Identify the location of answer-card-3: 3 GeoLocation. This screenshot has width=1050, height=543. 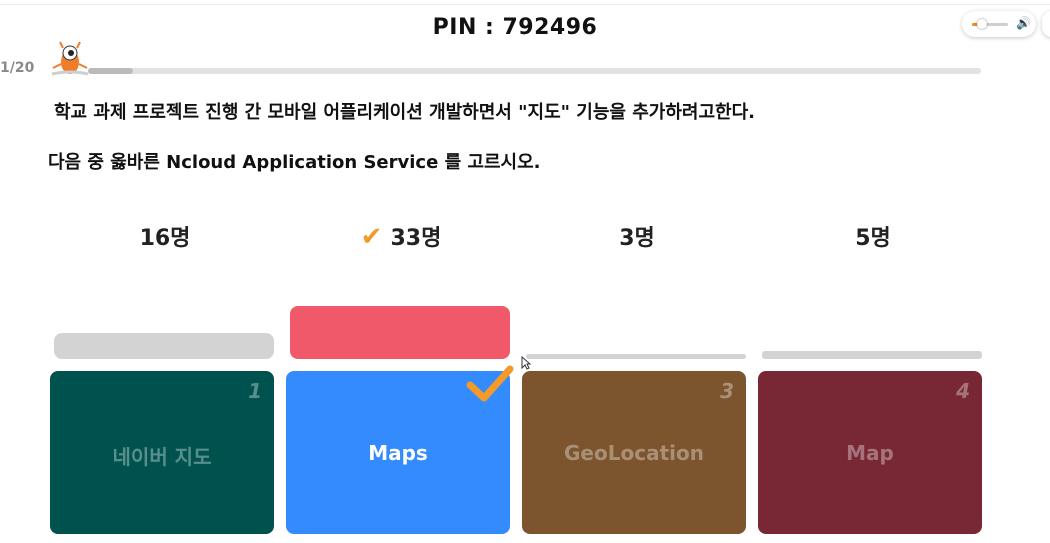
(634, 452).